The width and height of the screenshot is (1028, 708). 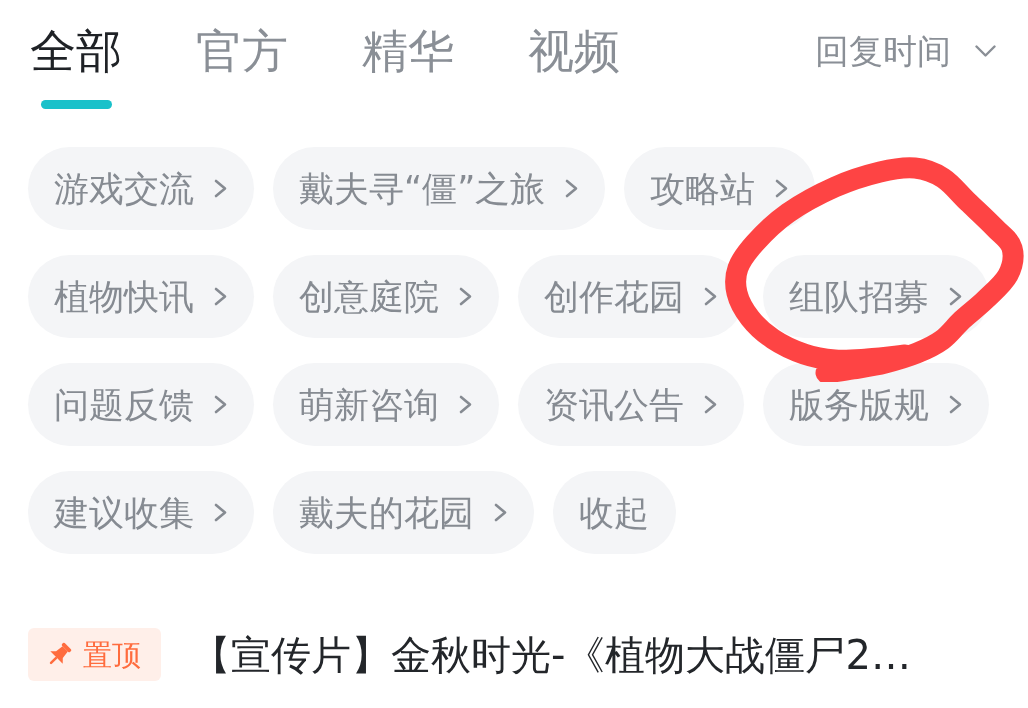 I want to click on category-chip: 萌新咨询, so click(x=386, y=404).